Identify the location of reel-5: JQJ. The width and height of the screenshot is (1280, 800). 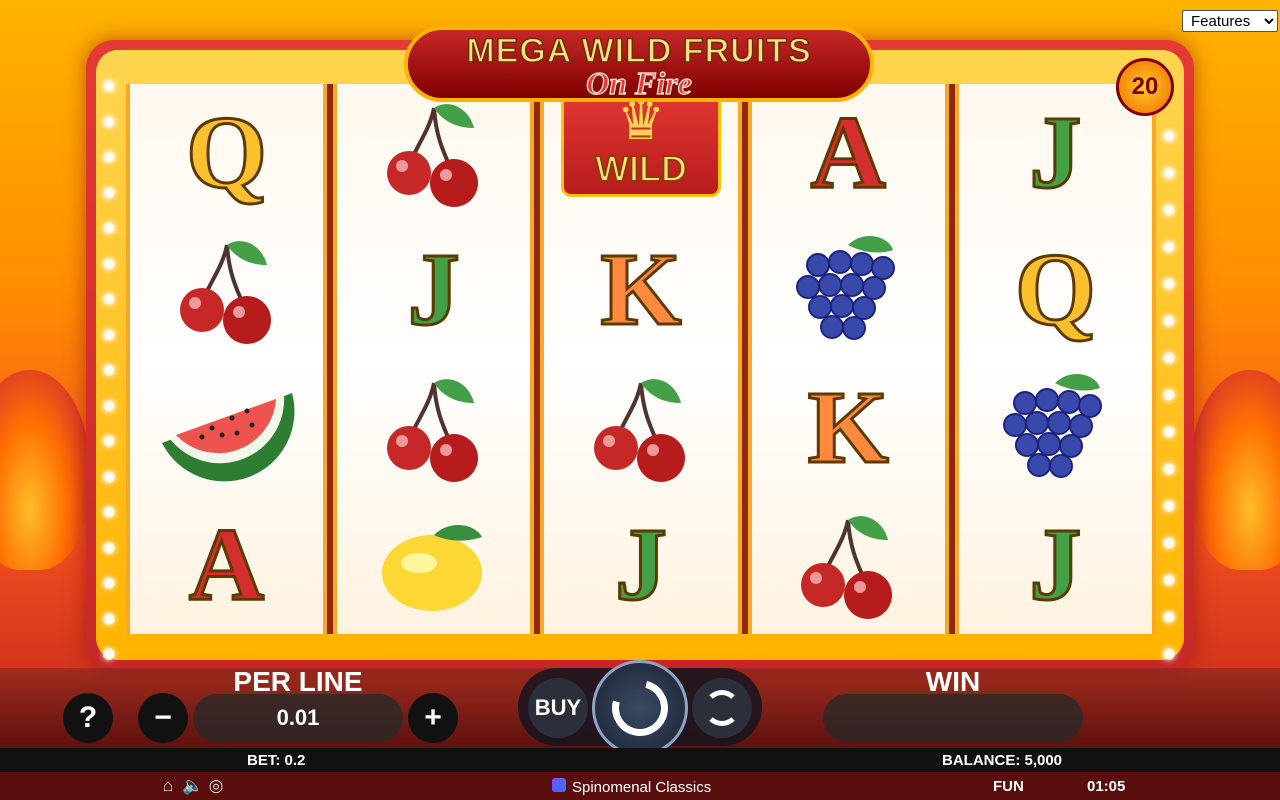
(1055, 359).